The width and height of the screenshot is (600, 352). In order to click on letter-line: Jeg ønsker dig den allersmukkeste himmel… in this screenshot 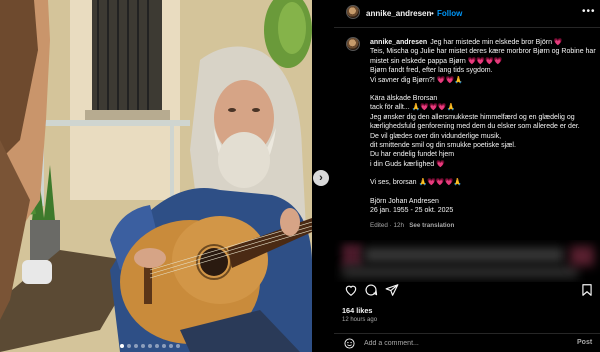, I will do `click(475, 122)`.